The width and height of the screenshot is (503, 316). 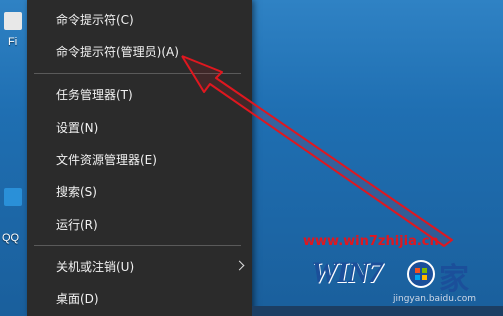 I want to click on watermark-site: jingyan.baidu.com, so click(x=435, y=299).